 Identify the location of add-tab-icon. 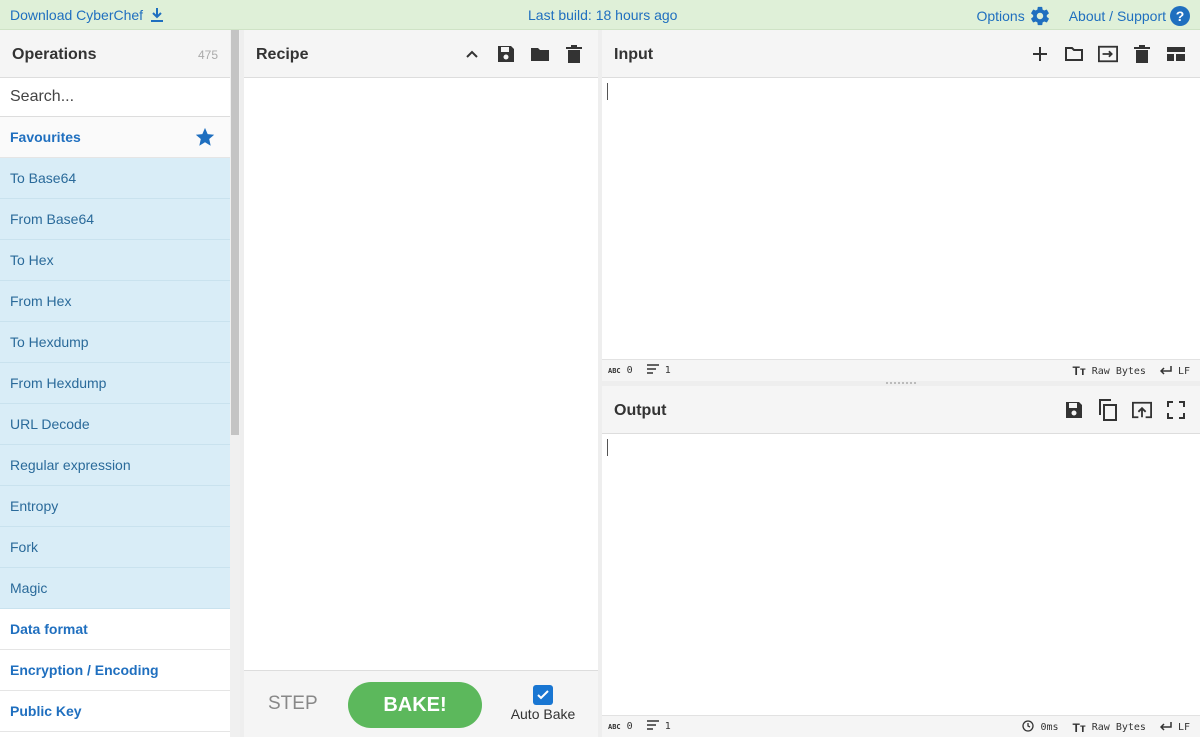
(1040, 54).